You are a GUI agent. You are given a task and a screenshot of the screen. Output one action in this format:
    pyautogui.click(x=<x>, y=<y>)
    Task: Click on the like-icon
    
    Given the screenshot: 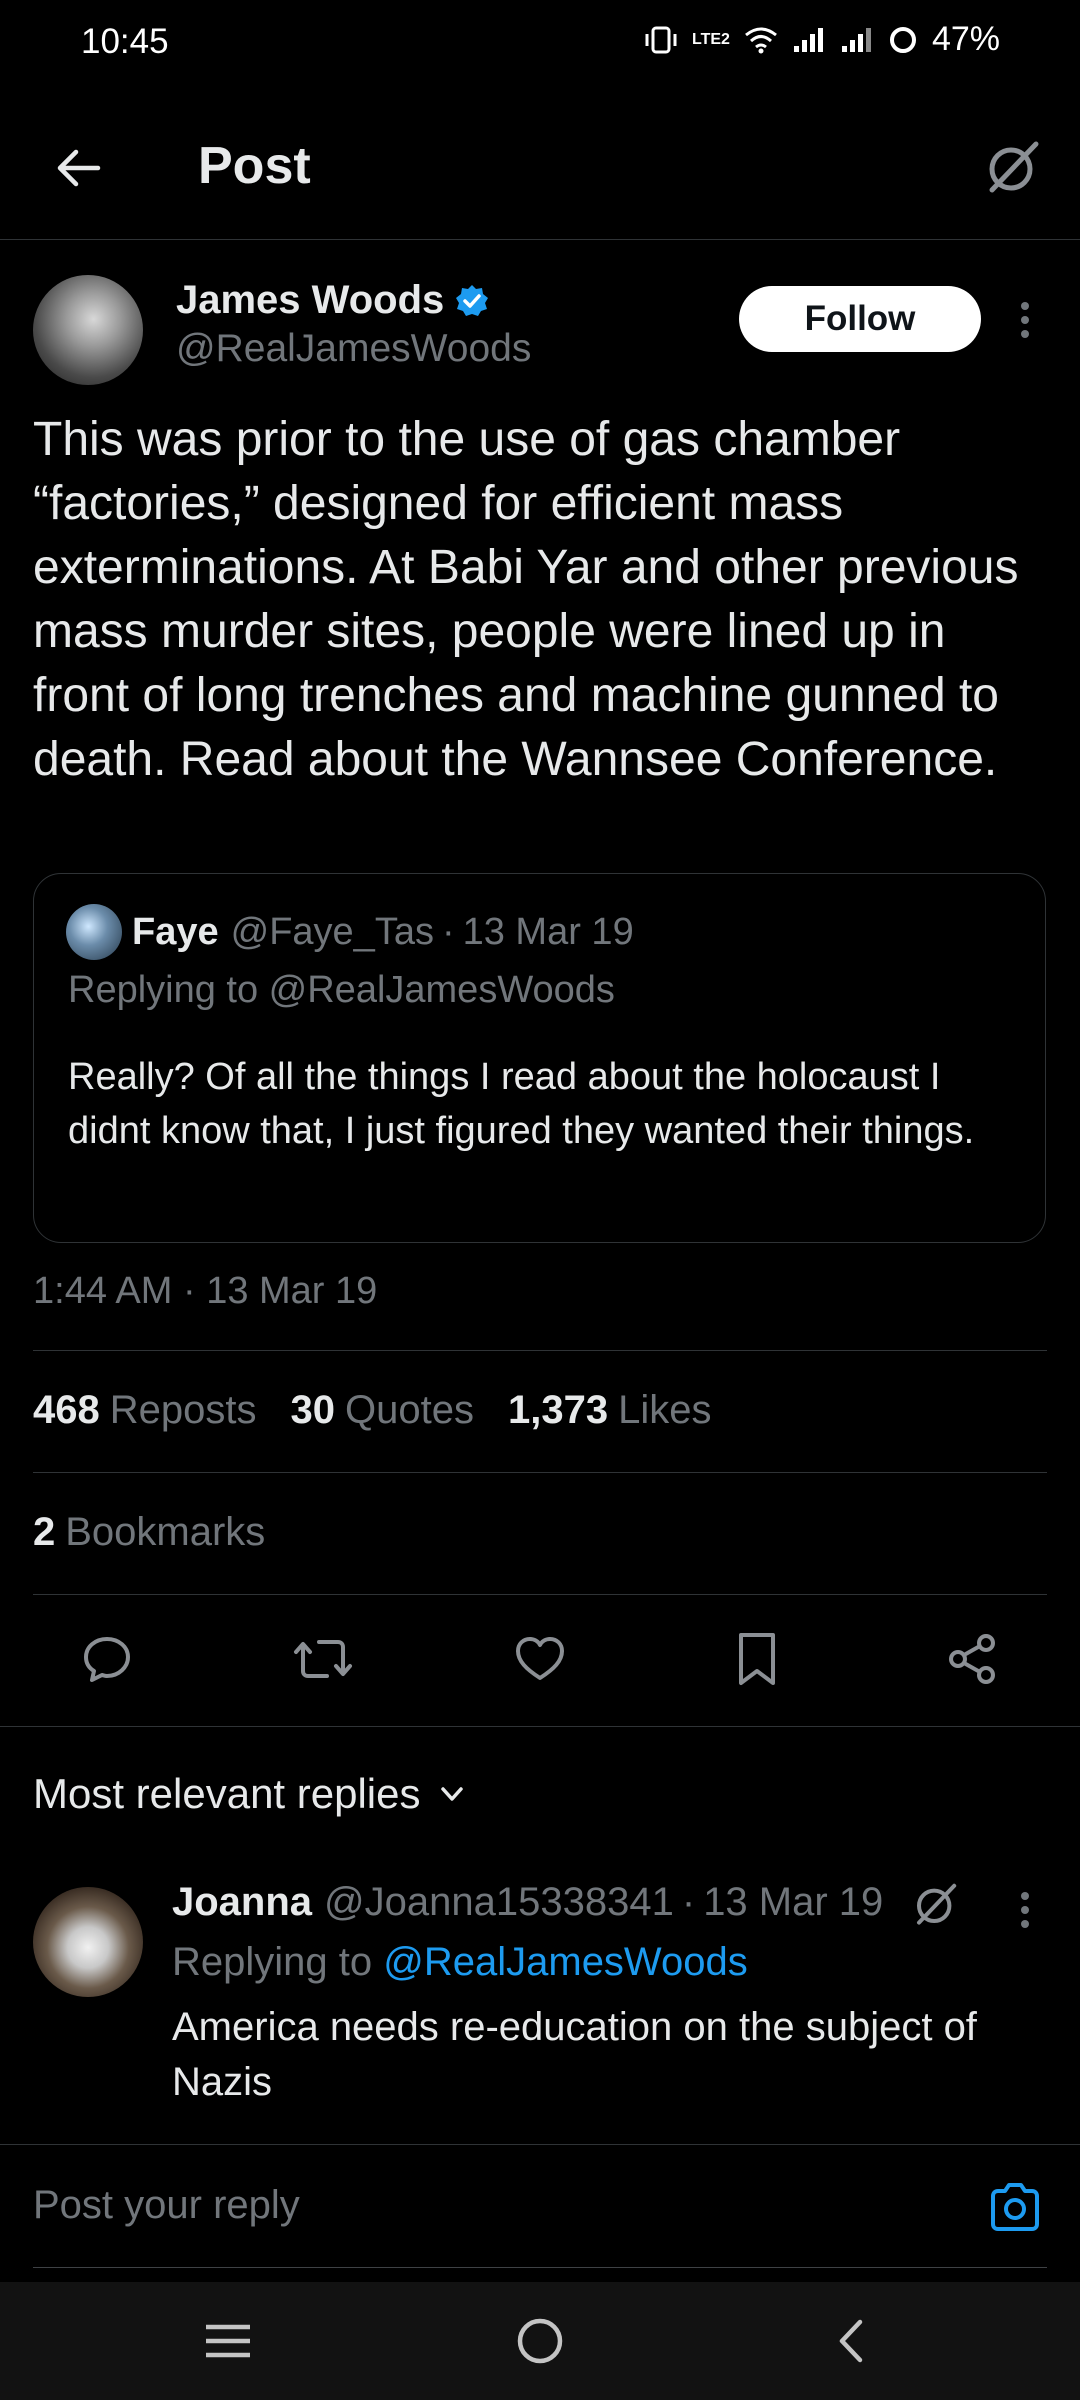 What is the action you would take?
    pyautogui.click(x=540, y=1658)
    